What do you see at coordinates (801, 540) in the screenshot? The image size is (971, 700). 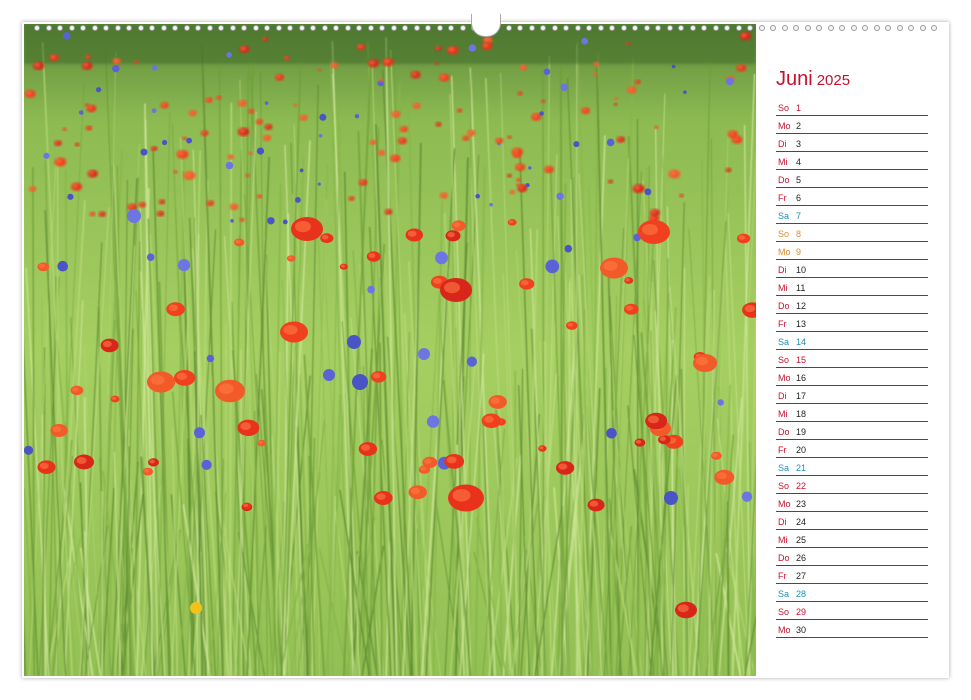 I see `day-number: 25` at bounding box center [801, 540].